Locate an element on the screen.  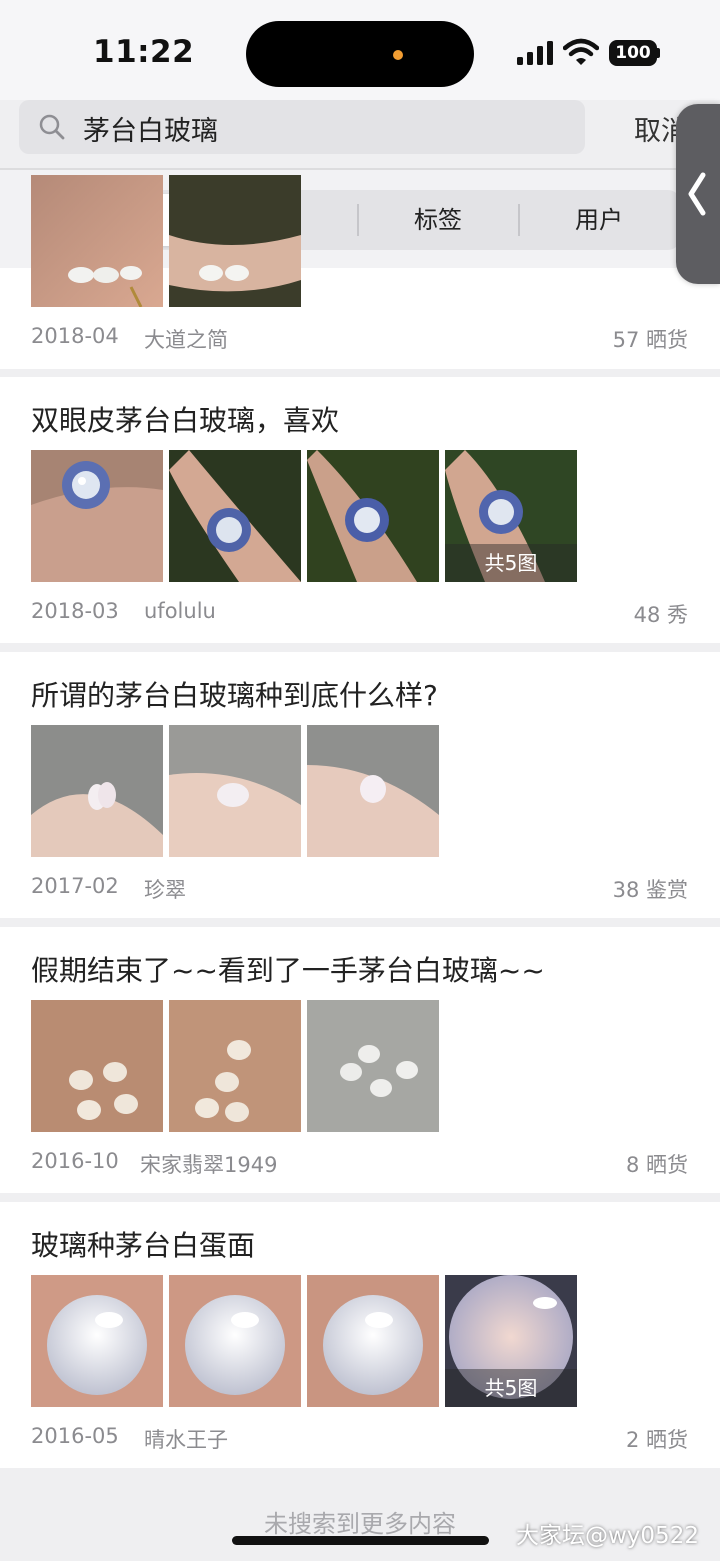
post-date: 2016-10 is located at coordinates (75, 1161).